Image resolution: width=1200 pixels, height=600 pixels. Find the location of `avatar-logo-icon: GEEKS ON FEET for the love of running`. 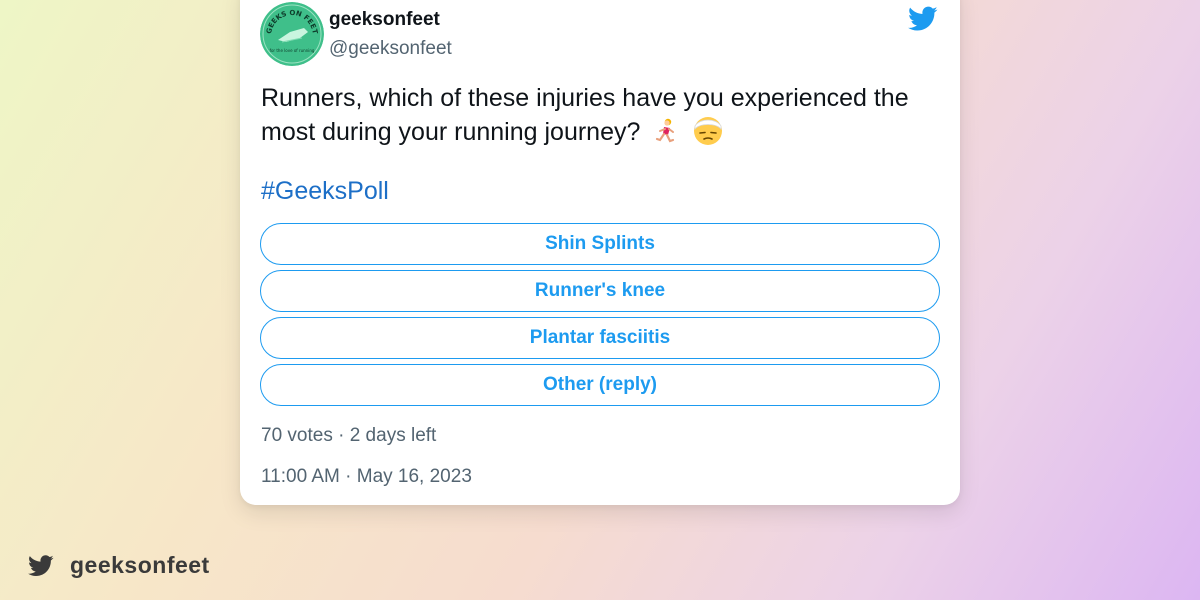

avatar-logo-icon: GEEKS ON FEET for the love of running is located at coordinates (292, 34).